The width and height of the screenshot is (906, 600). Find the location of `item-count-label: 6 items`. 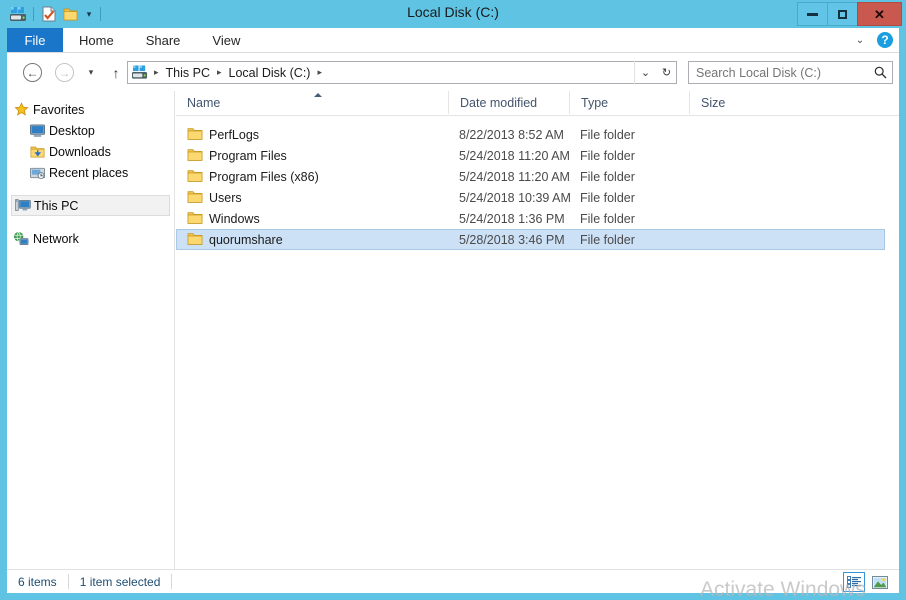

item-count-label: 6 items is located at coordinates (37, 581).